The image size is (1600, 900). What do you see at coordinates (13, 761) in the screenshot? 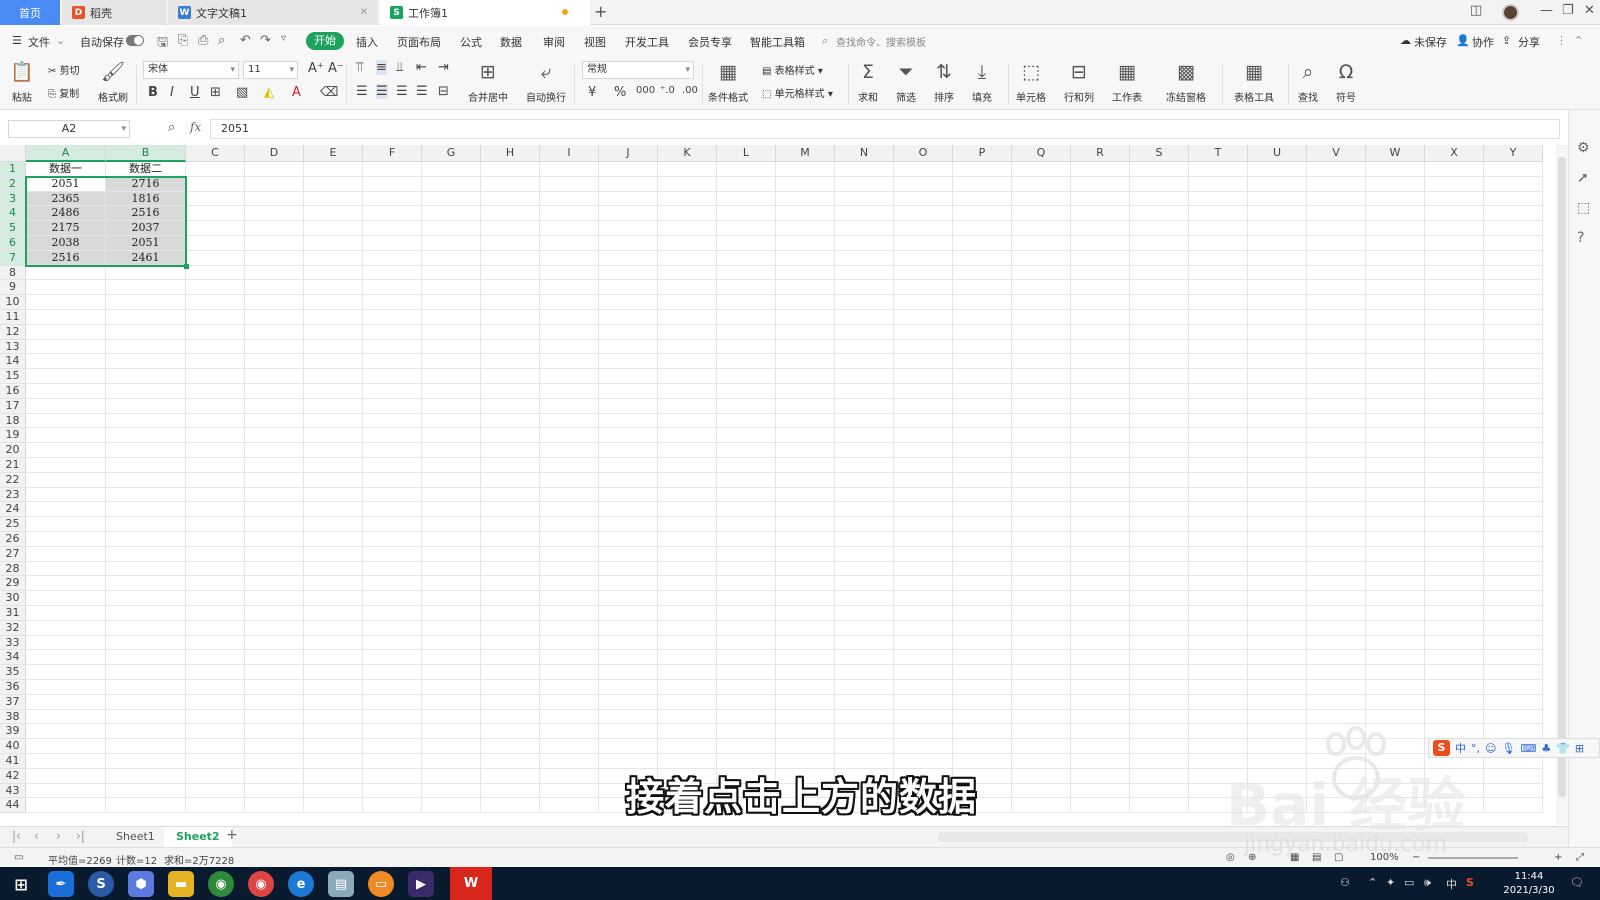
I see `row-header: 41` at bounding box center [13, 761].